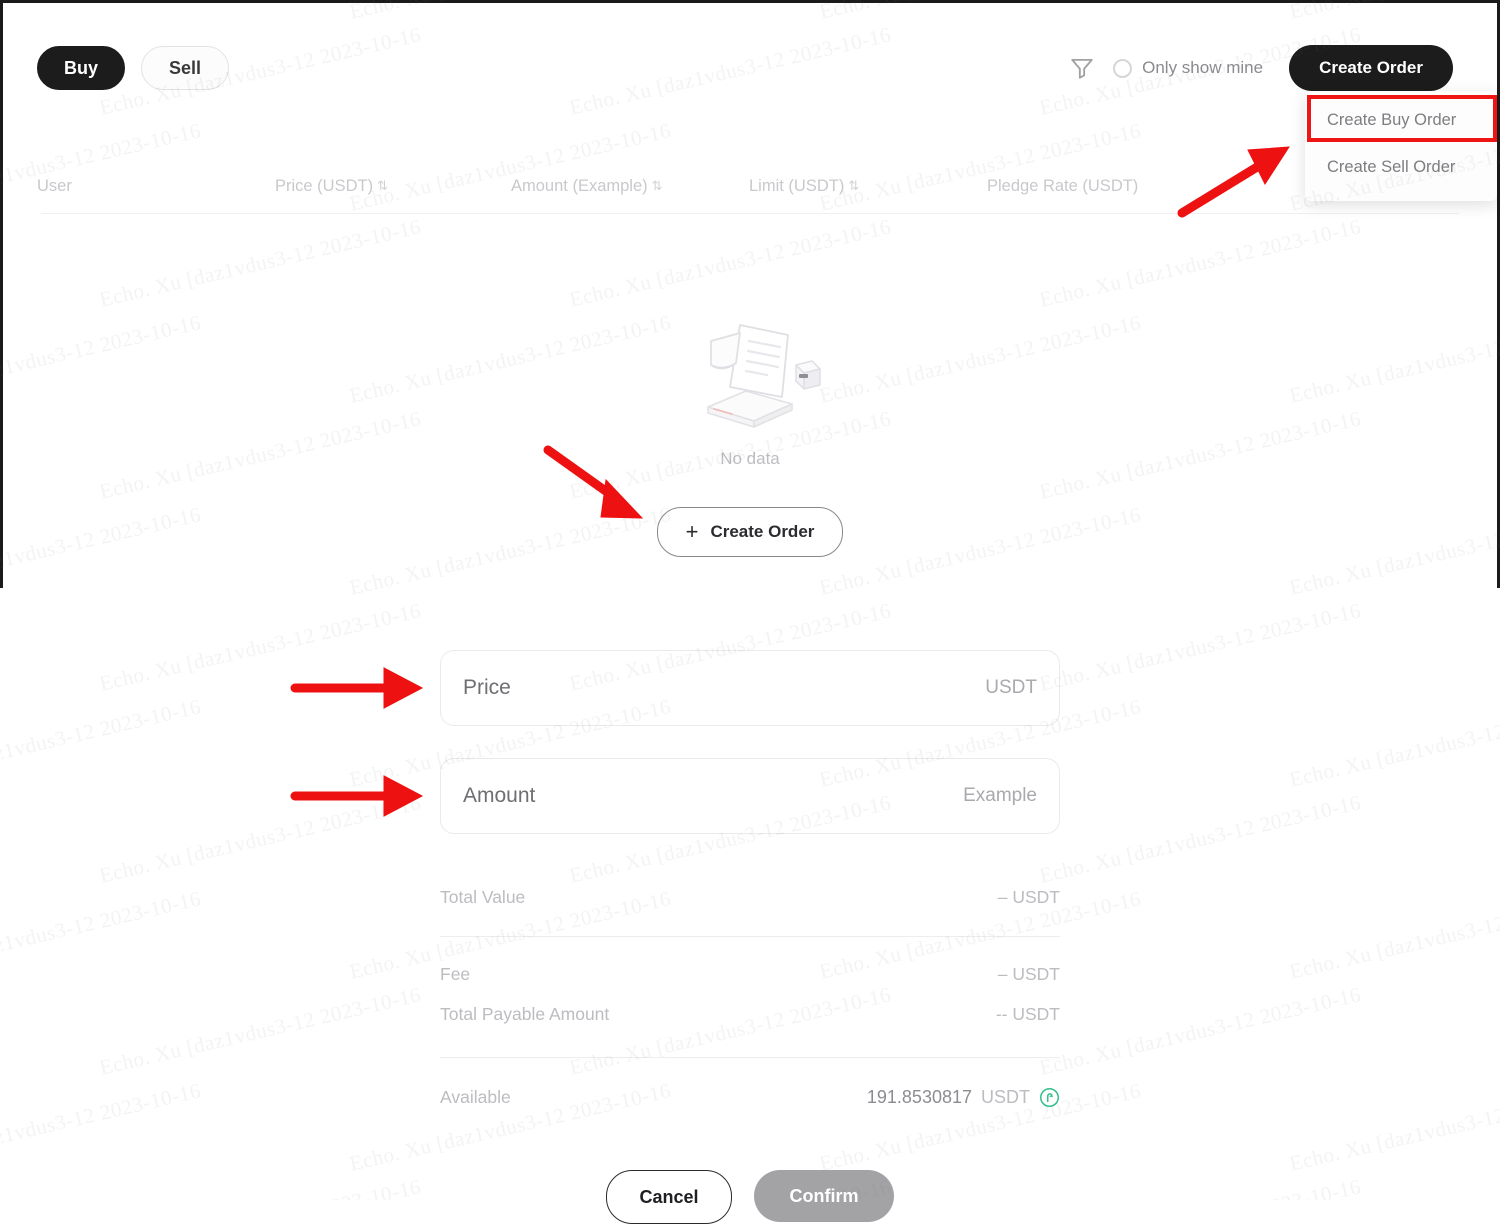  I want to click on column-label: Price (USDT), so click(324, 186).